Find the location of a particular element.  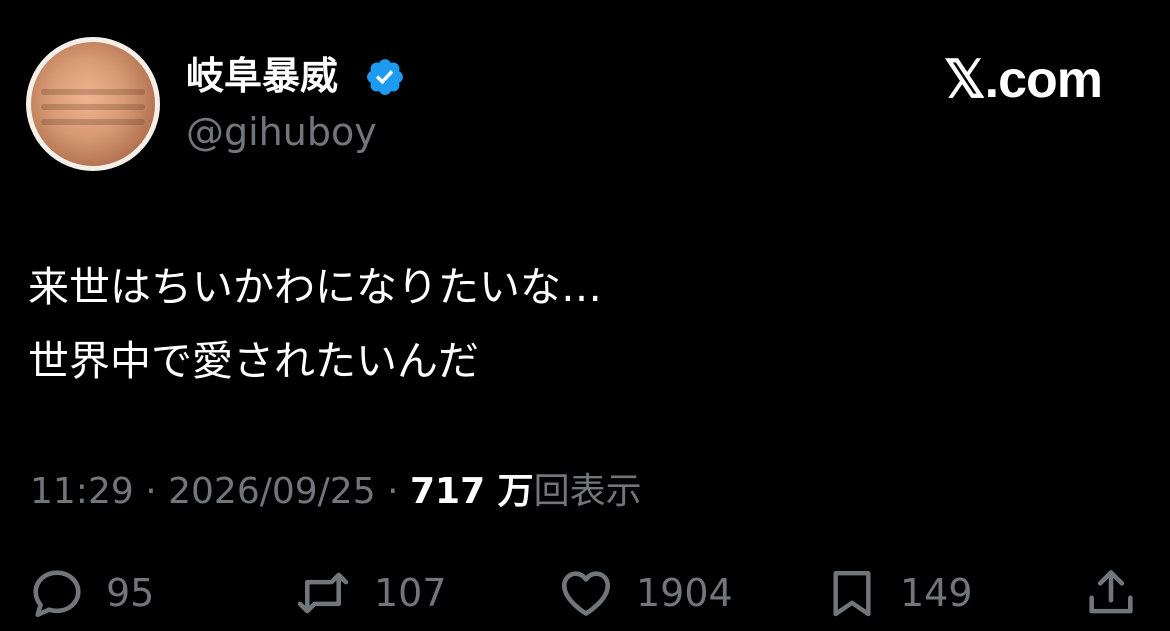

tweet-line: 世界中で愛されたいんだ is located at coordinates (253, 361).